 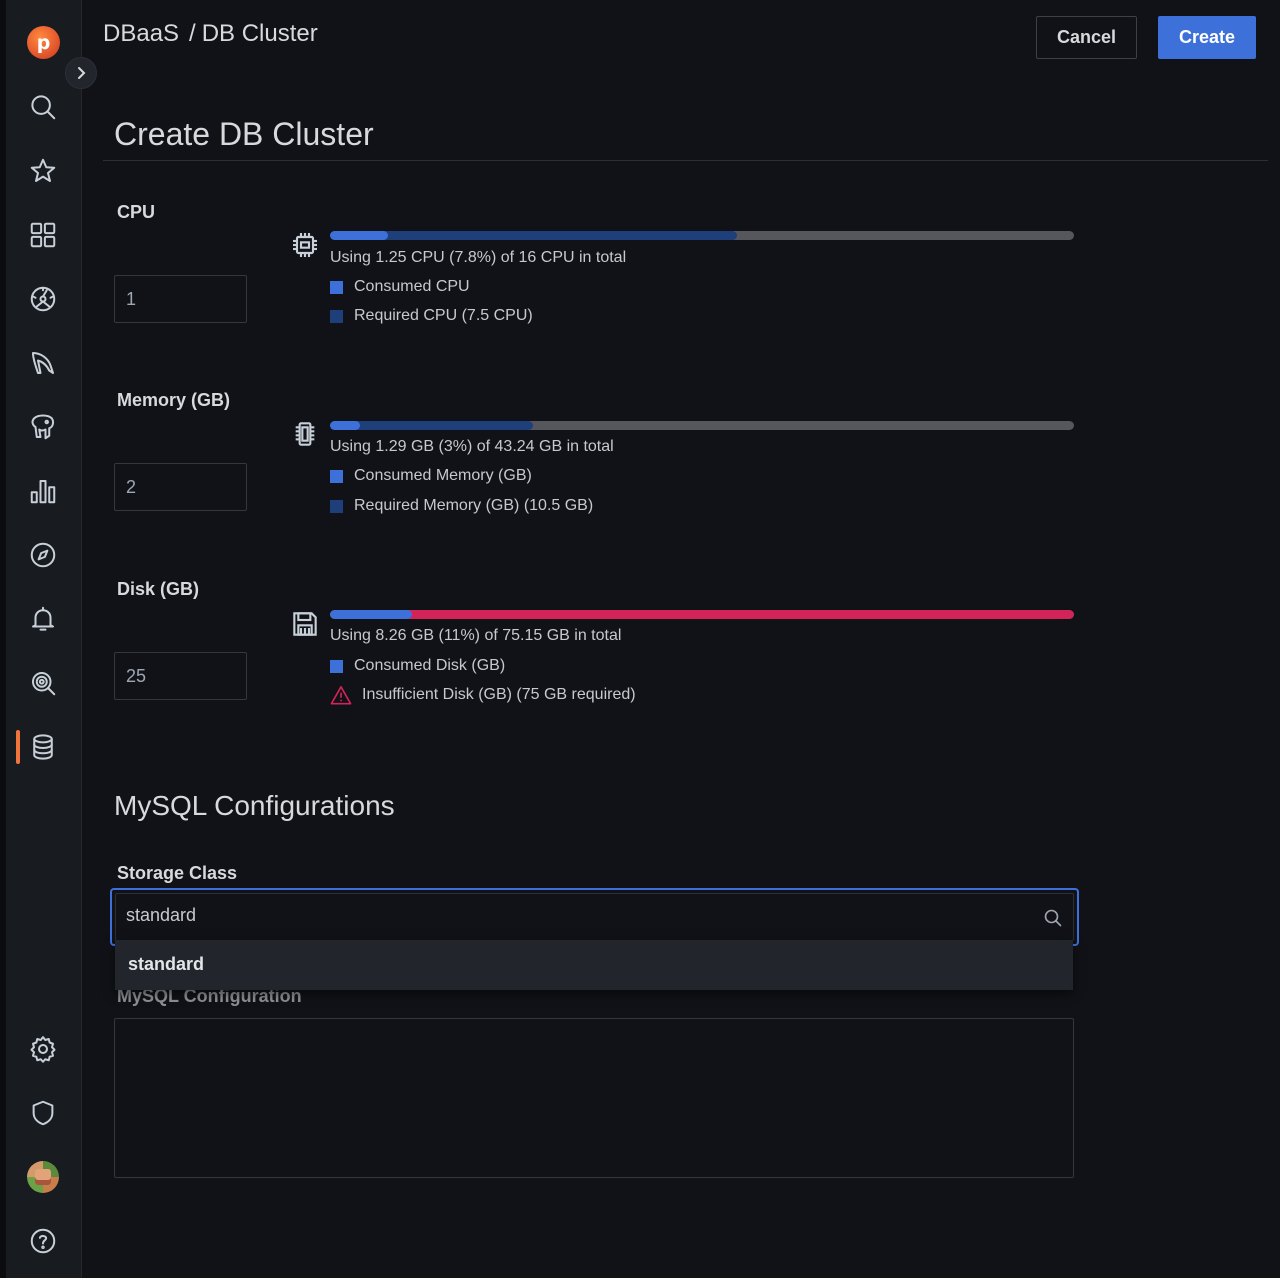 I want to click on memory-legend-required: Required Memory (GB) (10.5 GB), so click(x=461, y=506).